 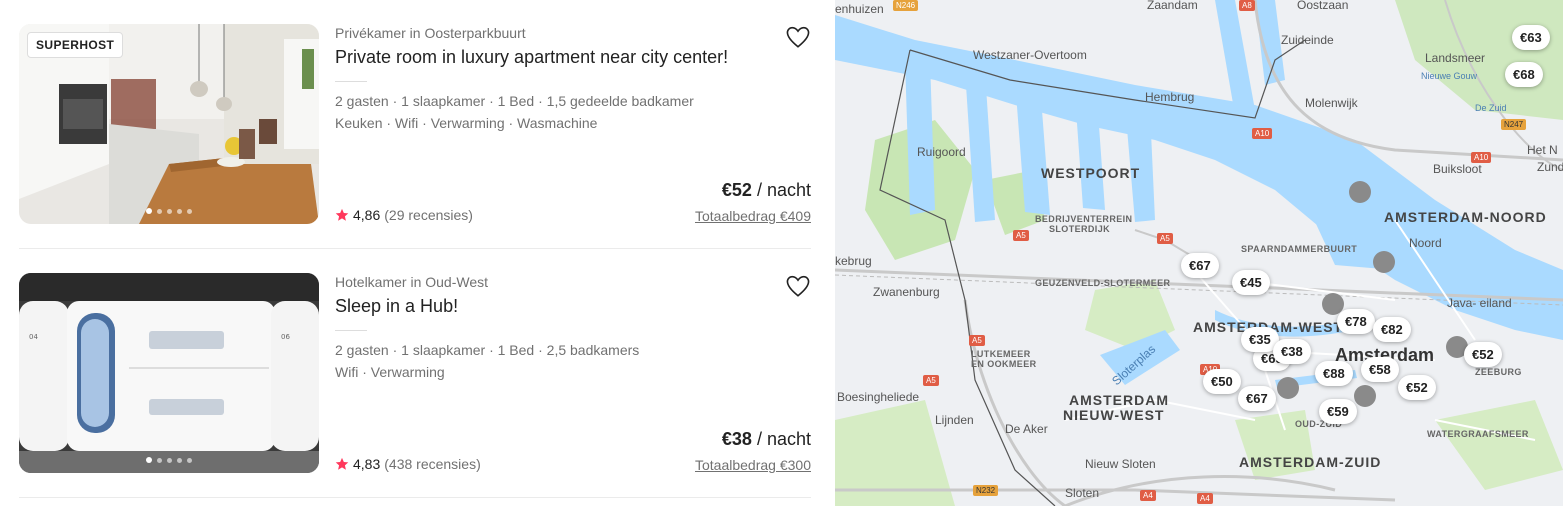 What do you see at coordinates (1222, 381) in the screenshot?
I see `price-pin: €50` at bounding box center [1222, 381].